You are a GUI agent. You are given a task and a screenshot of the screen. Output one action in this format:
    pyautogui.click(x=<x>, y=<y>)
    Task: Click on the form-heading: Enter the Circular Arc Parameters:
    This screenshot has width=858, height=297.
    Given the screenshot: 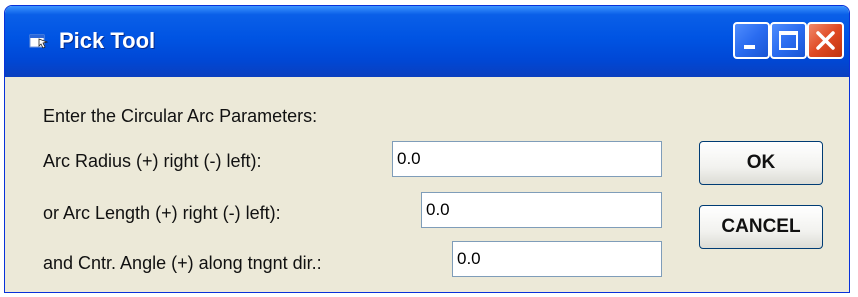 What is the action you would take?
    pyautogui.click(x=180, y=116)
    